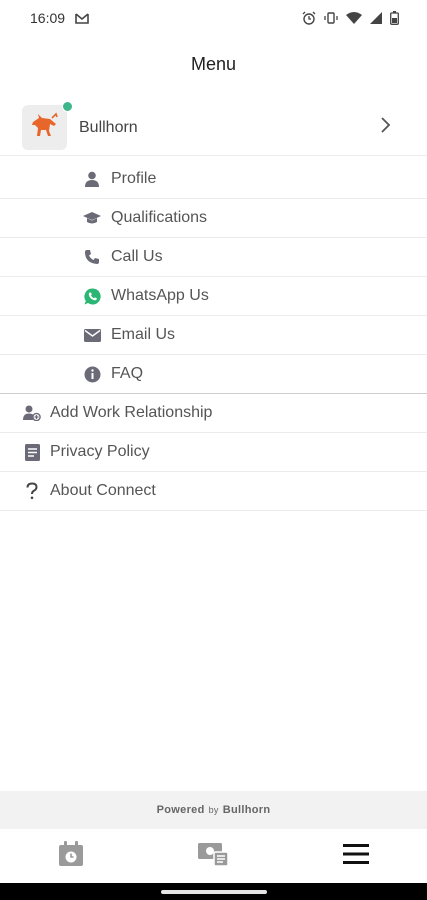 This screenshot has width=427, height=900. Describe the element at coordinates (160, 295) in the screenshot. I see `menu-item-label: WhatsApp Us` at that location.